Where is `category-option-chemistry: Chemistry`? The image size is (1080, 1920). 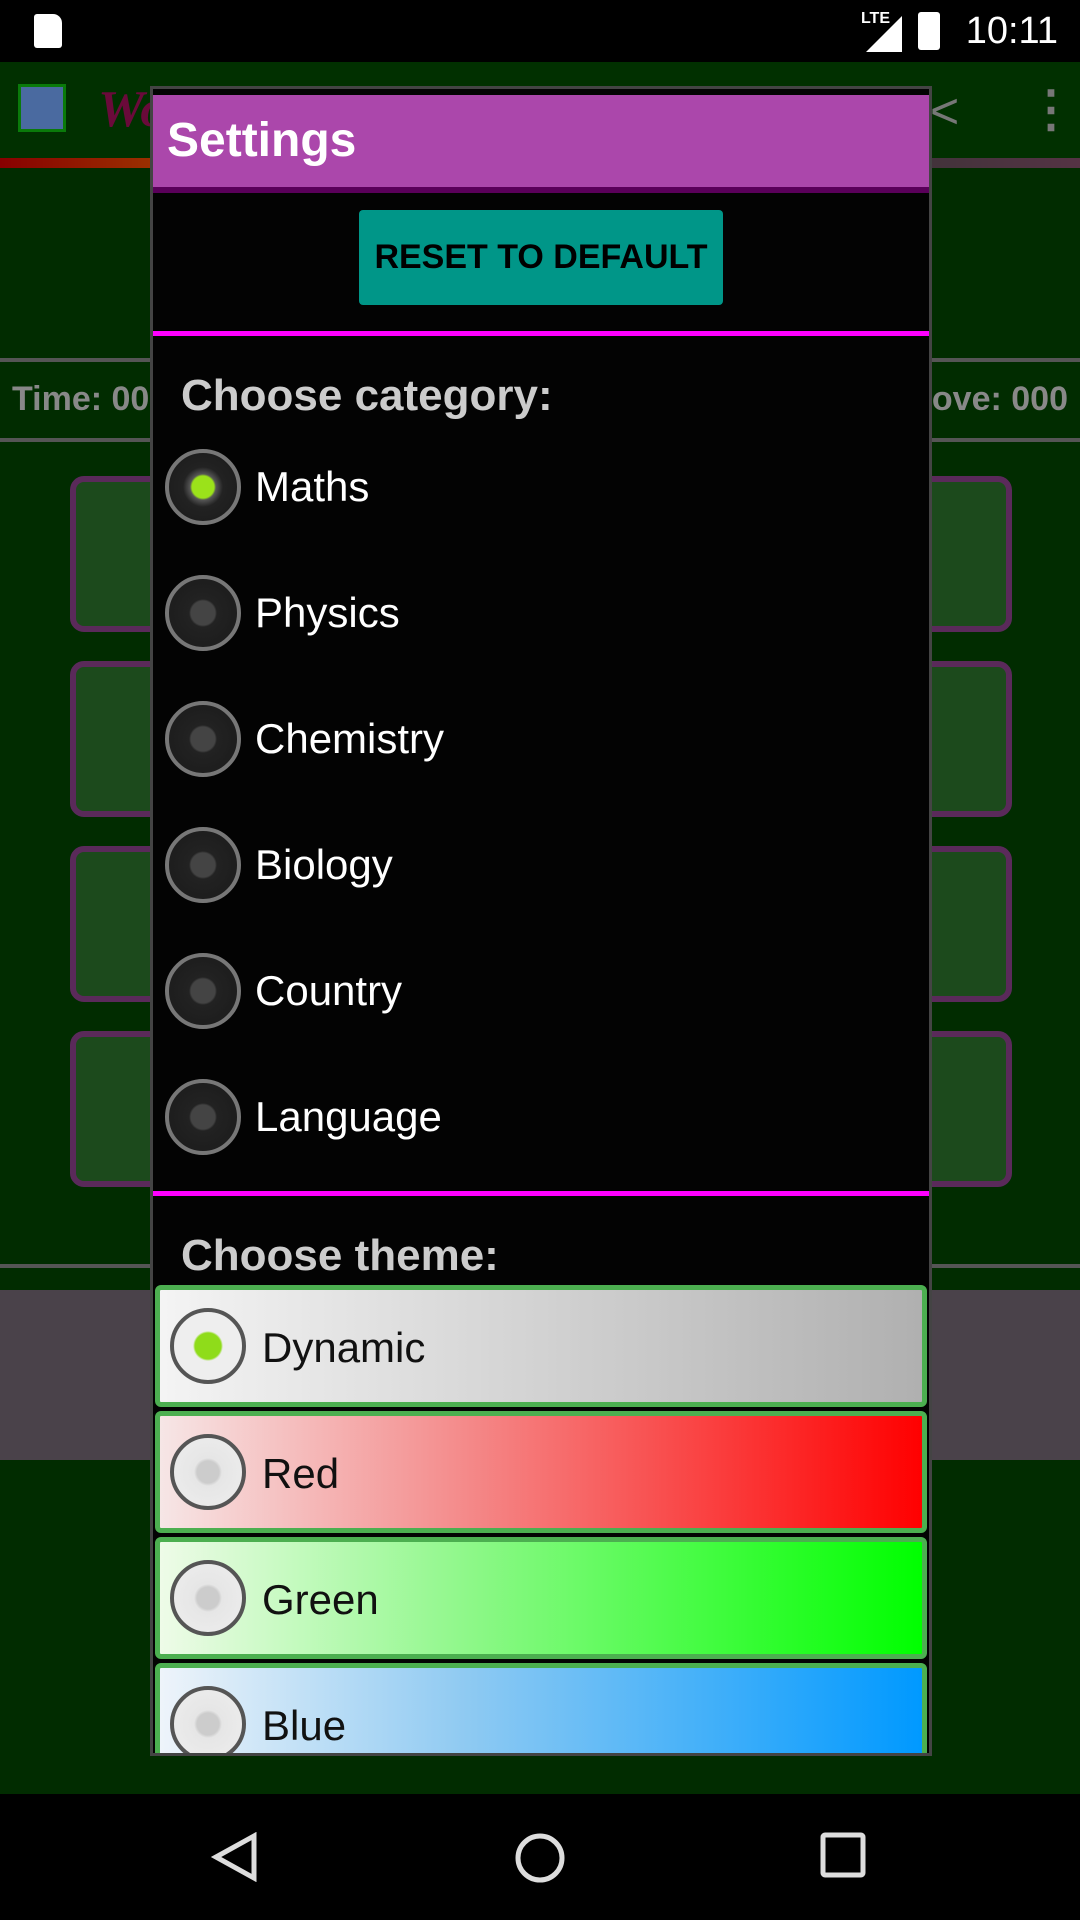
category-option-chemistry: Chemistry is located at coordinates (541, 739).